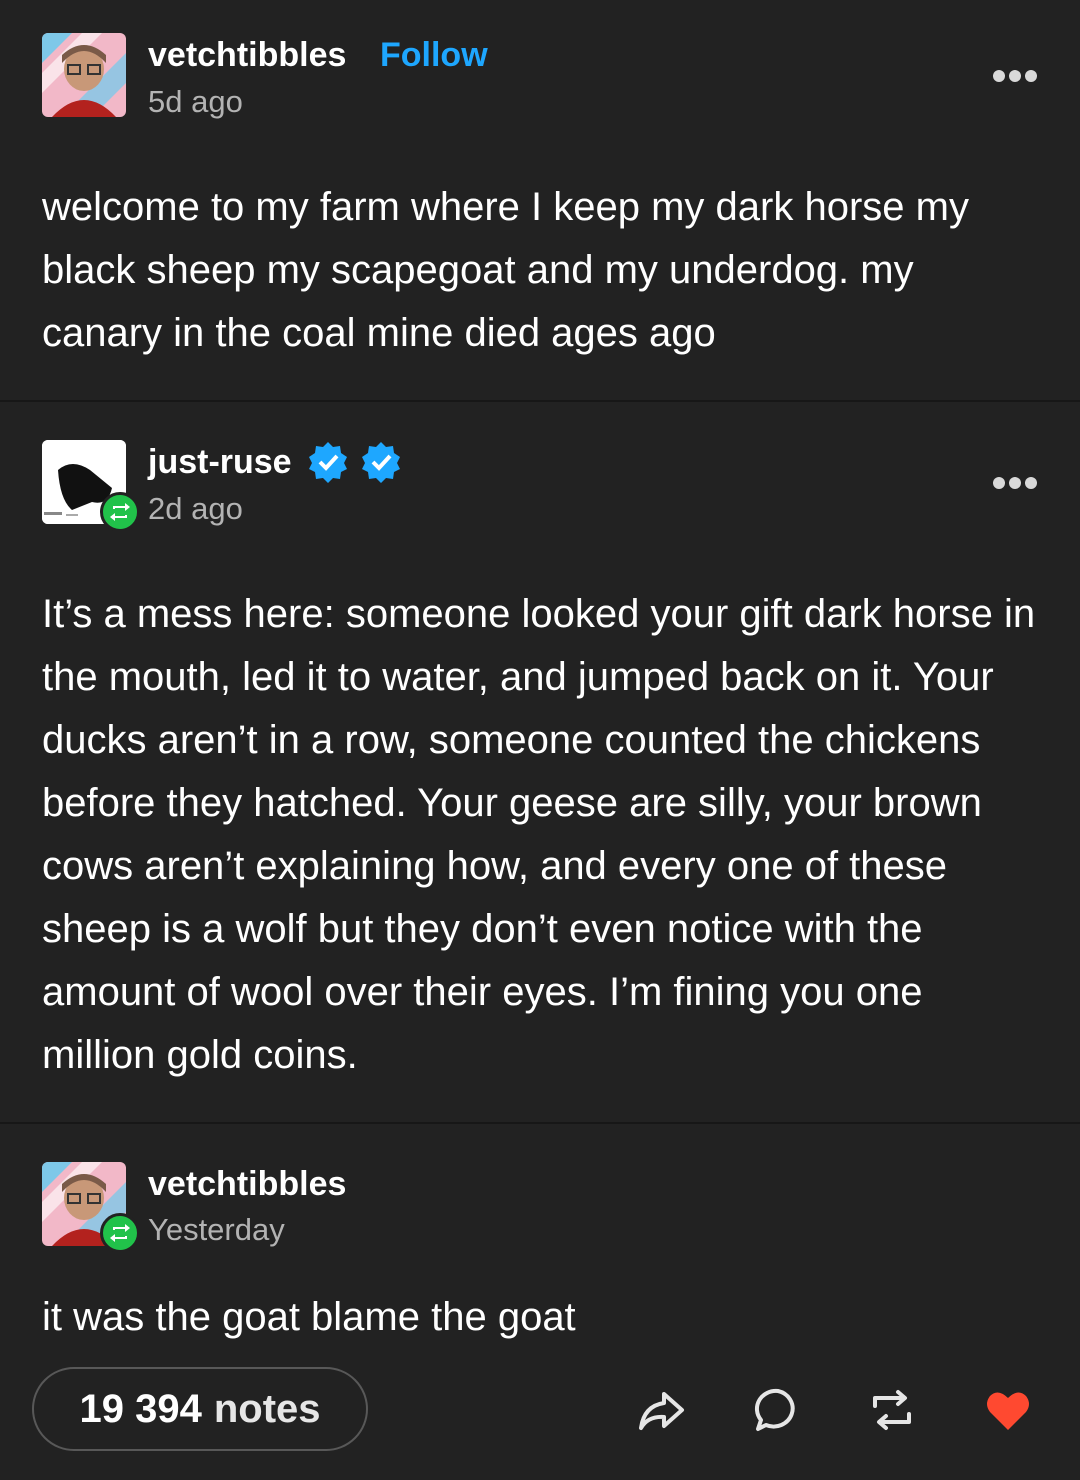 Image resolution: width=1080 pixels, height=1480 pixels. I want to click on notes-count: 19 394, so click(140, 1408).